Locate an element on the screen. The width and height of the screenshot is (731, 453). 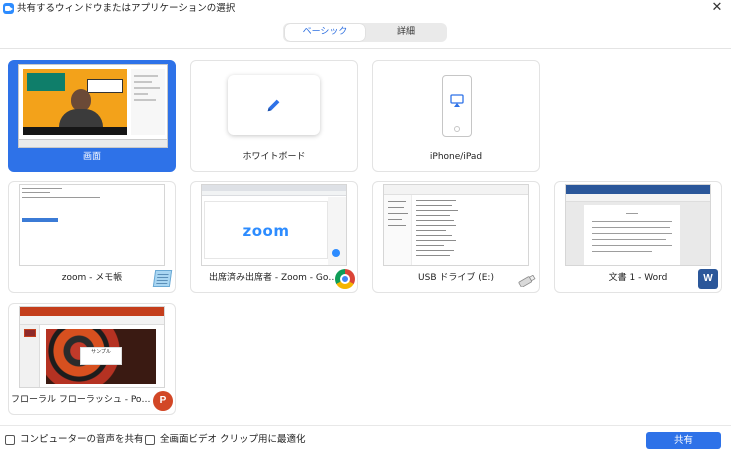
tab-advanced: 詳細 is located at coordinates (406, 32).